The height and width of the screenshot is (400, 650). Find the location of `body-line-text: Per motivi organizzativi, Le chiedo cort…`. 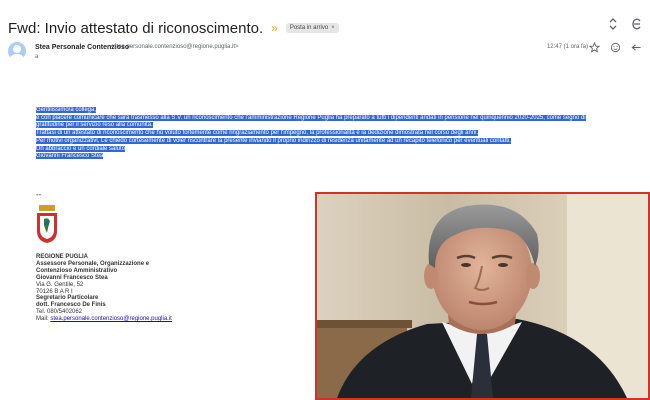

body-line-text: Per motivi organizzativi, Le chiedo cort… is located at coordinates (273, 140).